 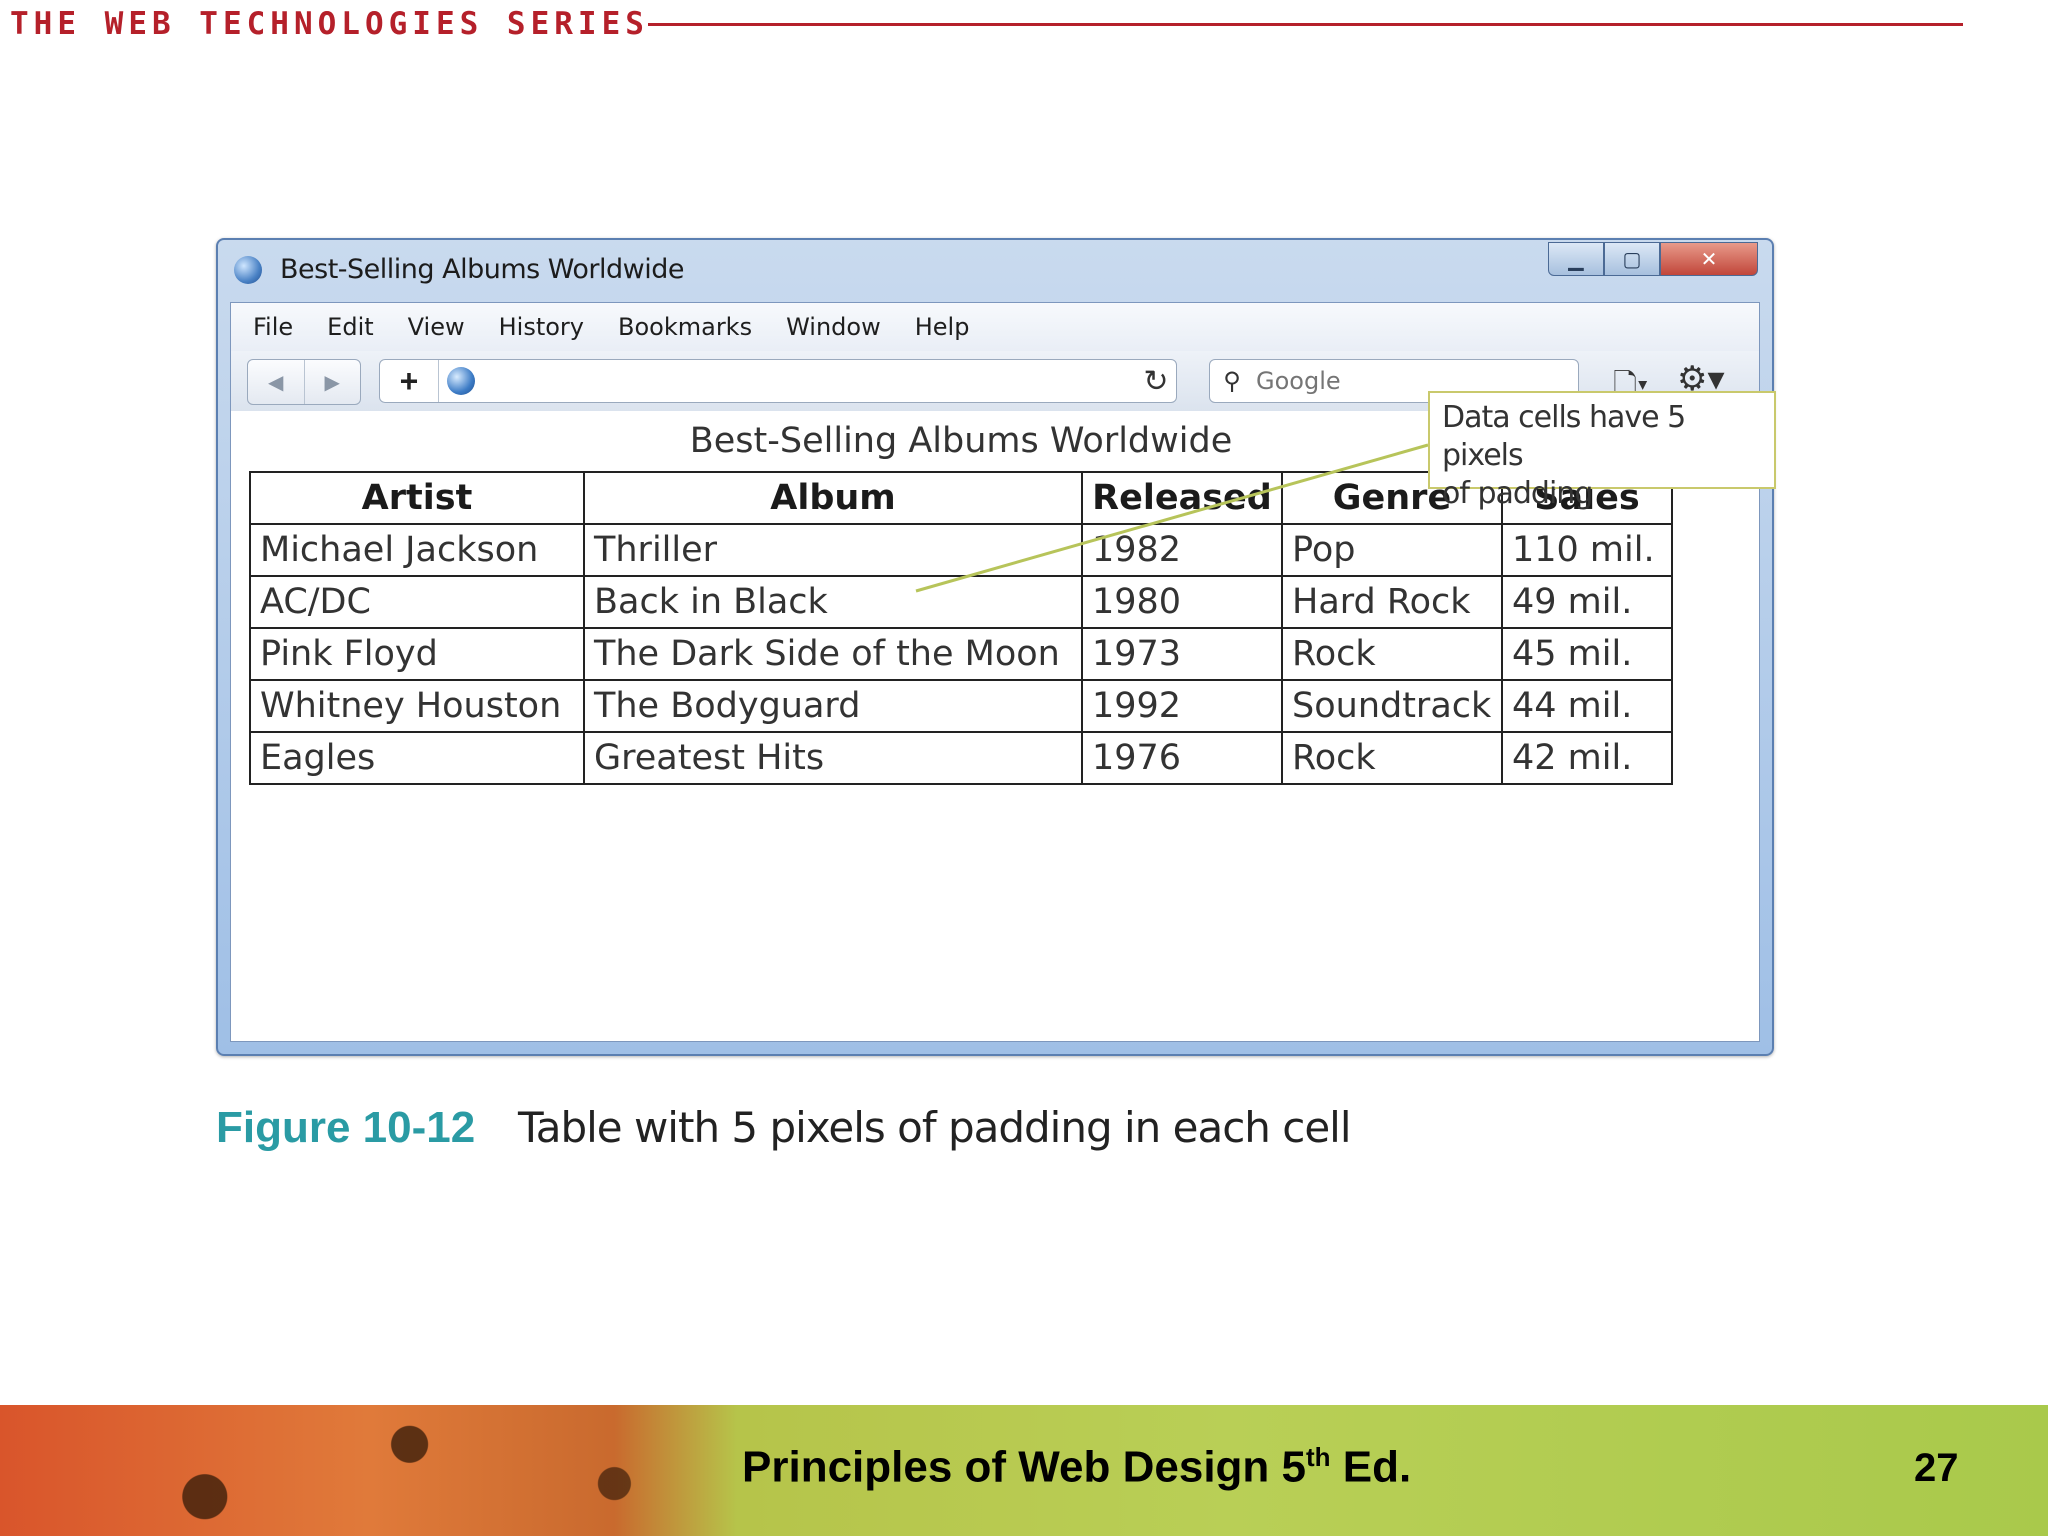 What do you see at coordinates (273, 327) in the screenshot?
I see `menu-file: File` at bounding box center [273, 327].